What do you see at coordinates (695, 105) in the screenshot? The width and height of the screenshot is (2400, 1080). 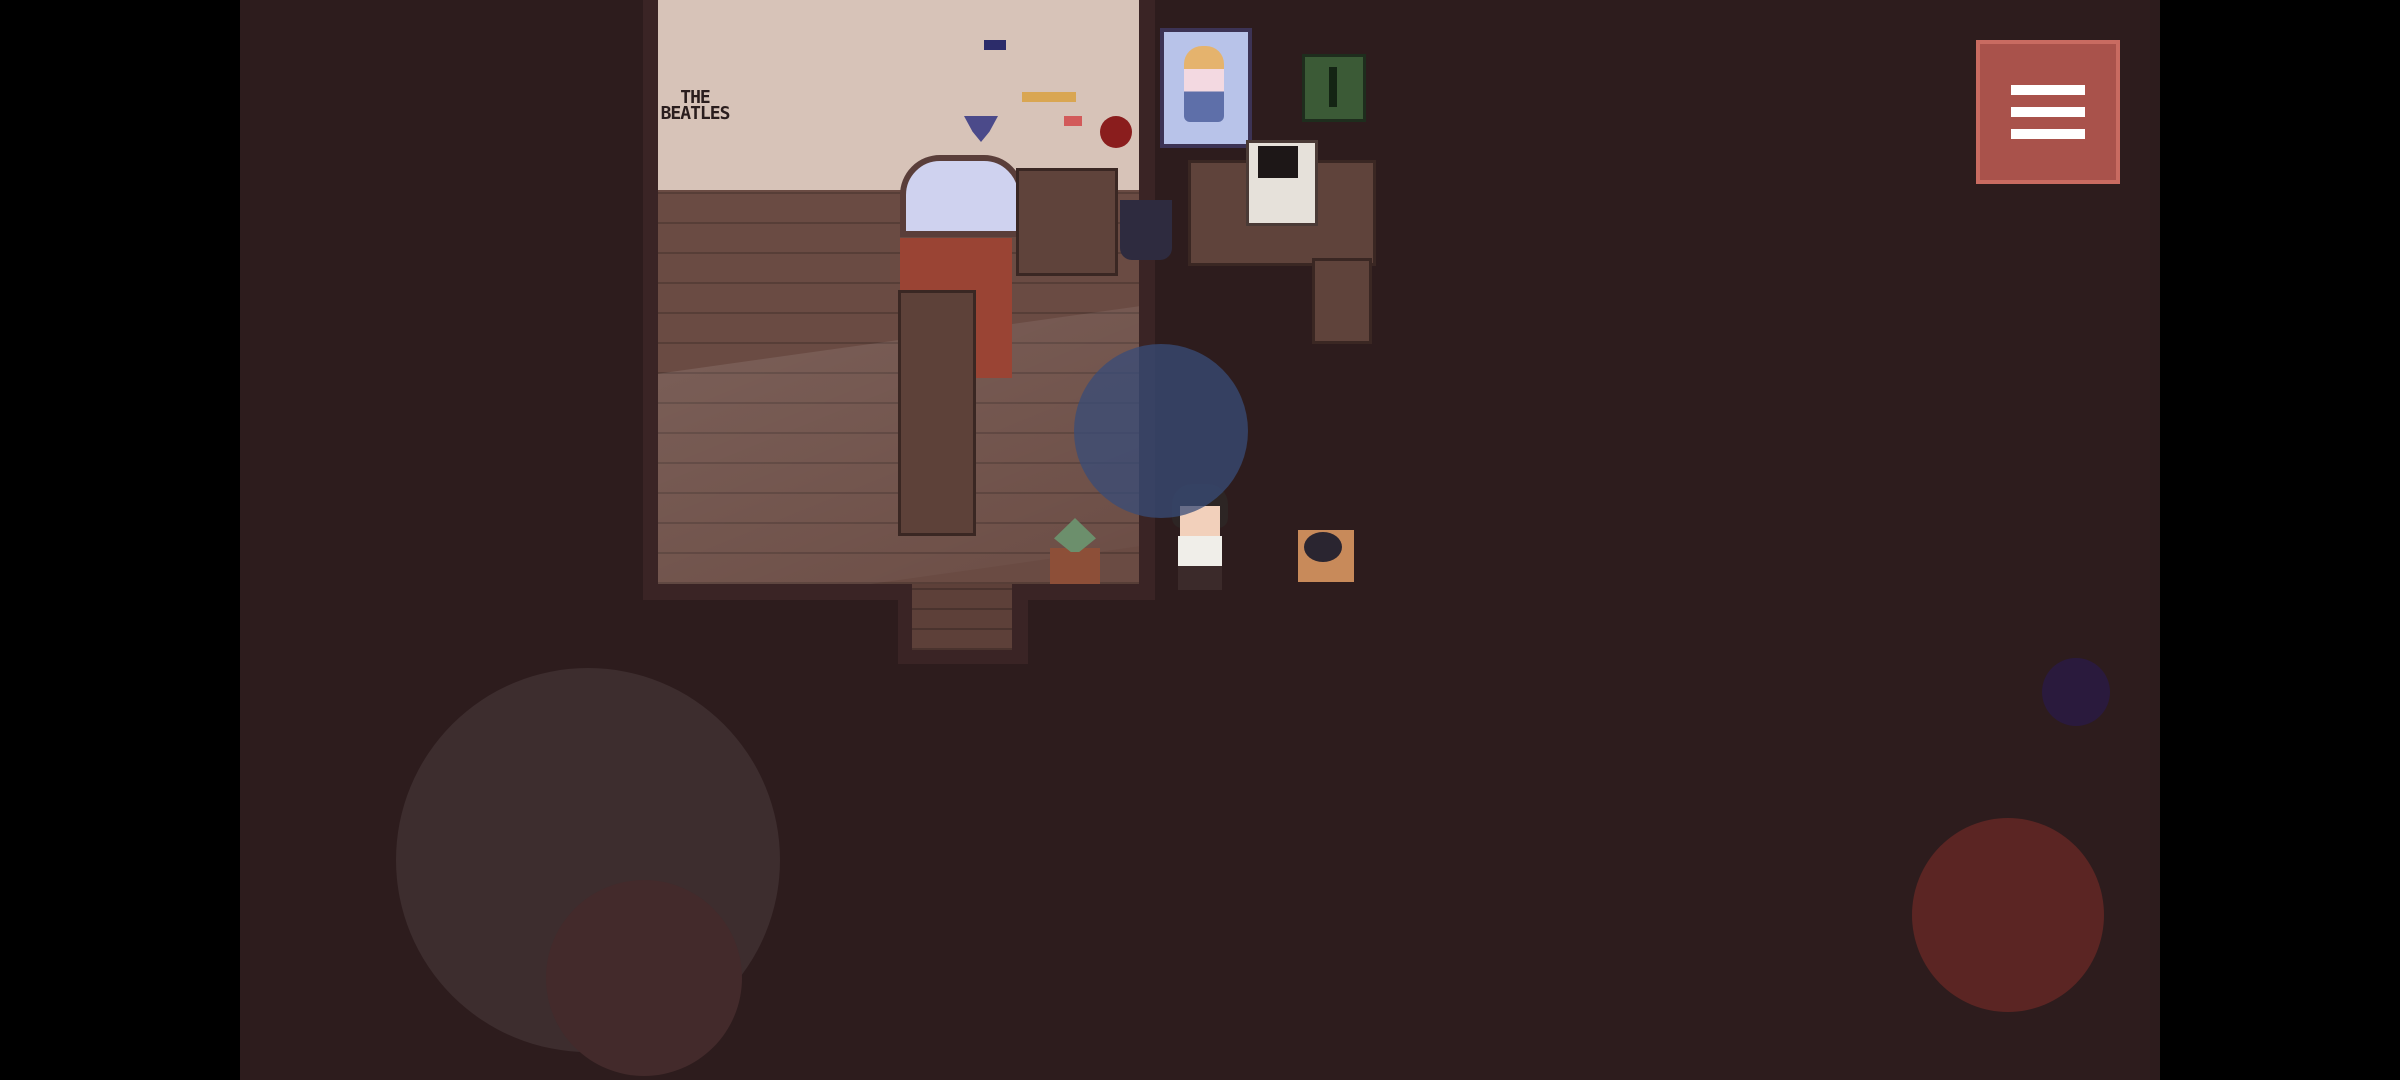 I see `beatles-sign-text: THE BEATLES` at bounding box center [695, 105].